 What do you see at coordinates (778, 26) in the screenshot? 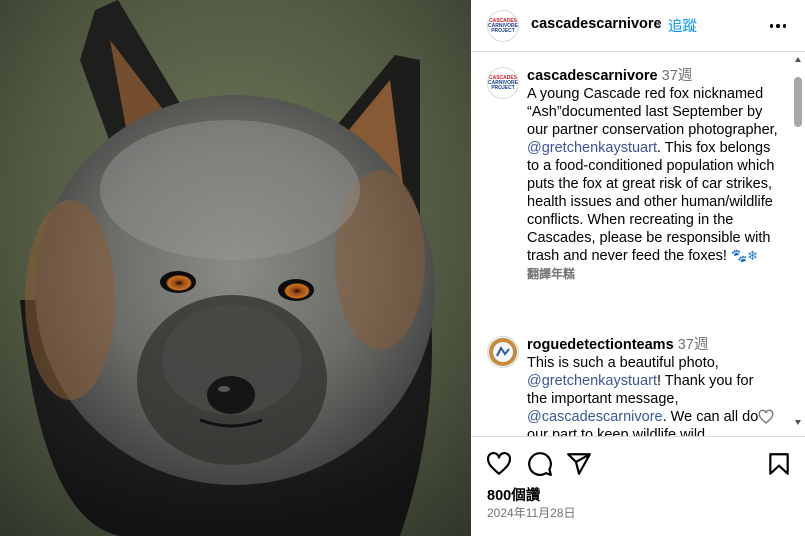
I see `more-horizontal-icon` at bounding box center [778, 26].